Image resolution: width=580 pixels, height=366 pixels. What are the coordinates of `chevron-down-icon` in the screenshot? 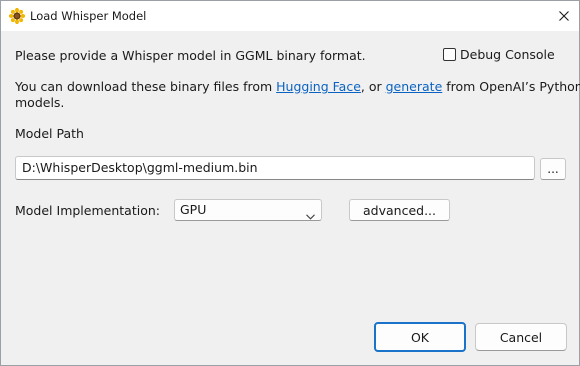 It's located at (310, 216).